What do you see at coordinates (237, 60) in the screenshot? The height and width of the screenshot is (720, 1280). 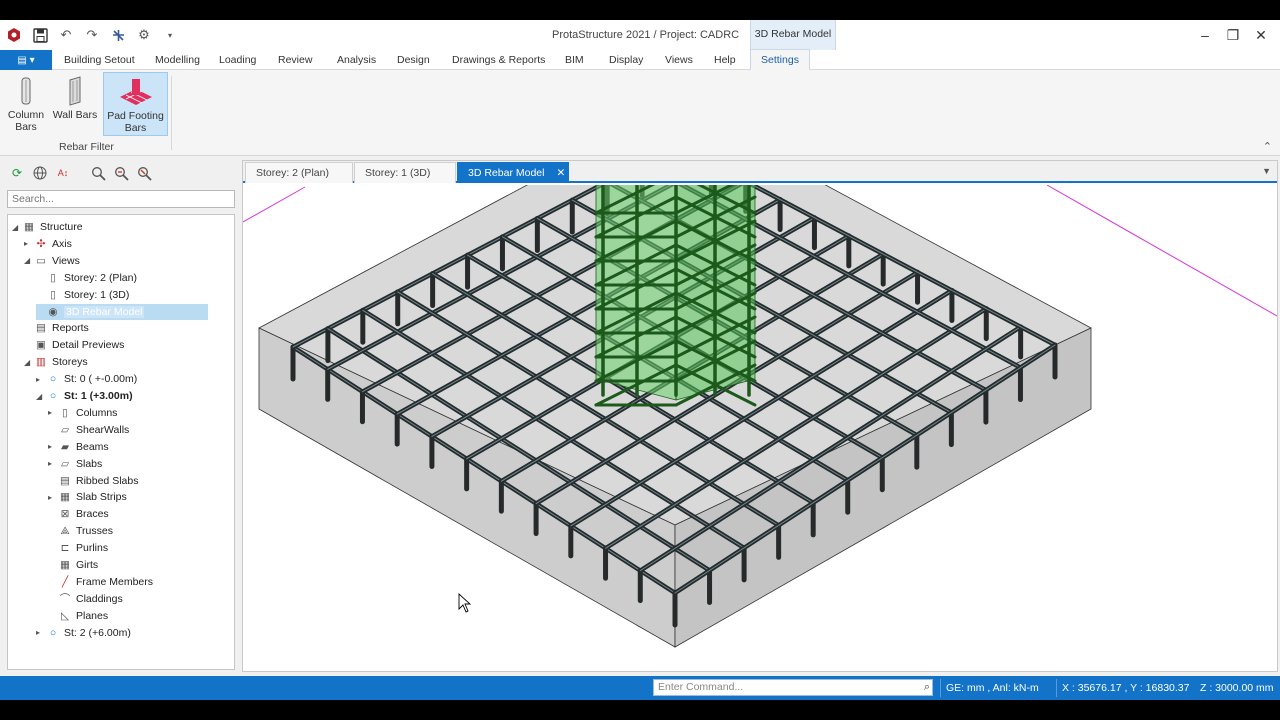 I see `tab-loading: Loading` at bounding box center [237, 60].